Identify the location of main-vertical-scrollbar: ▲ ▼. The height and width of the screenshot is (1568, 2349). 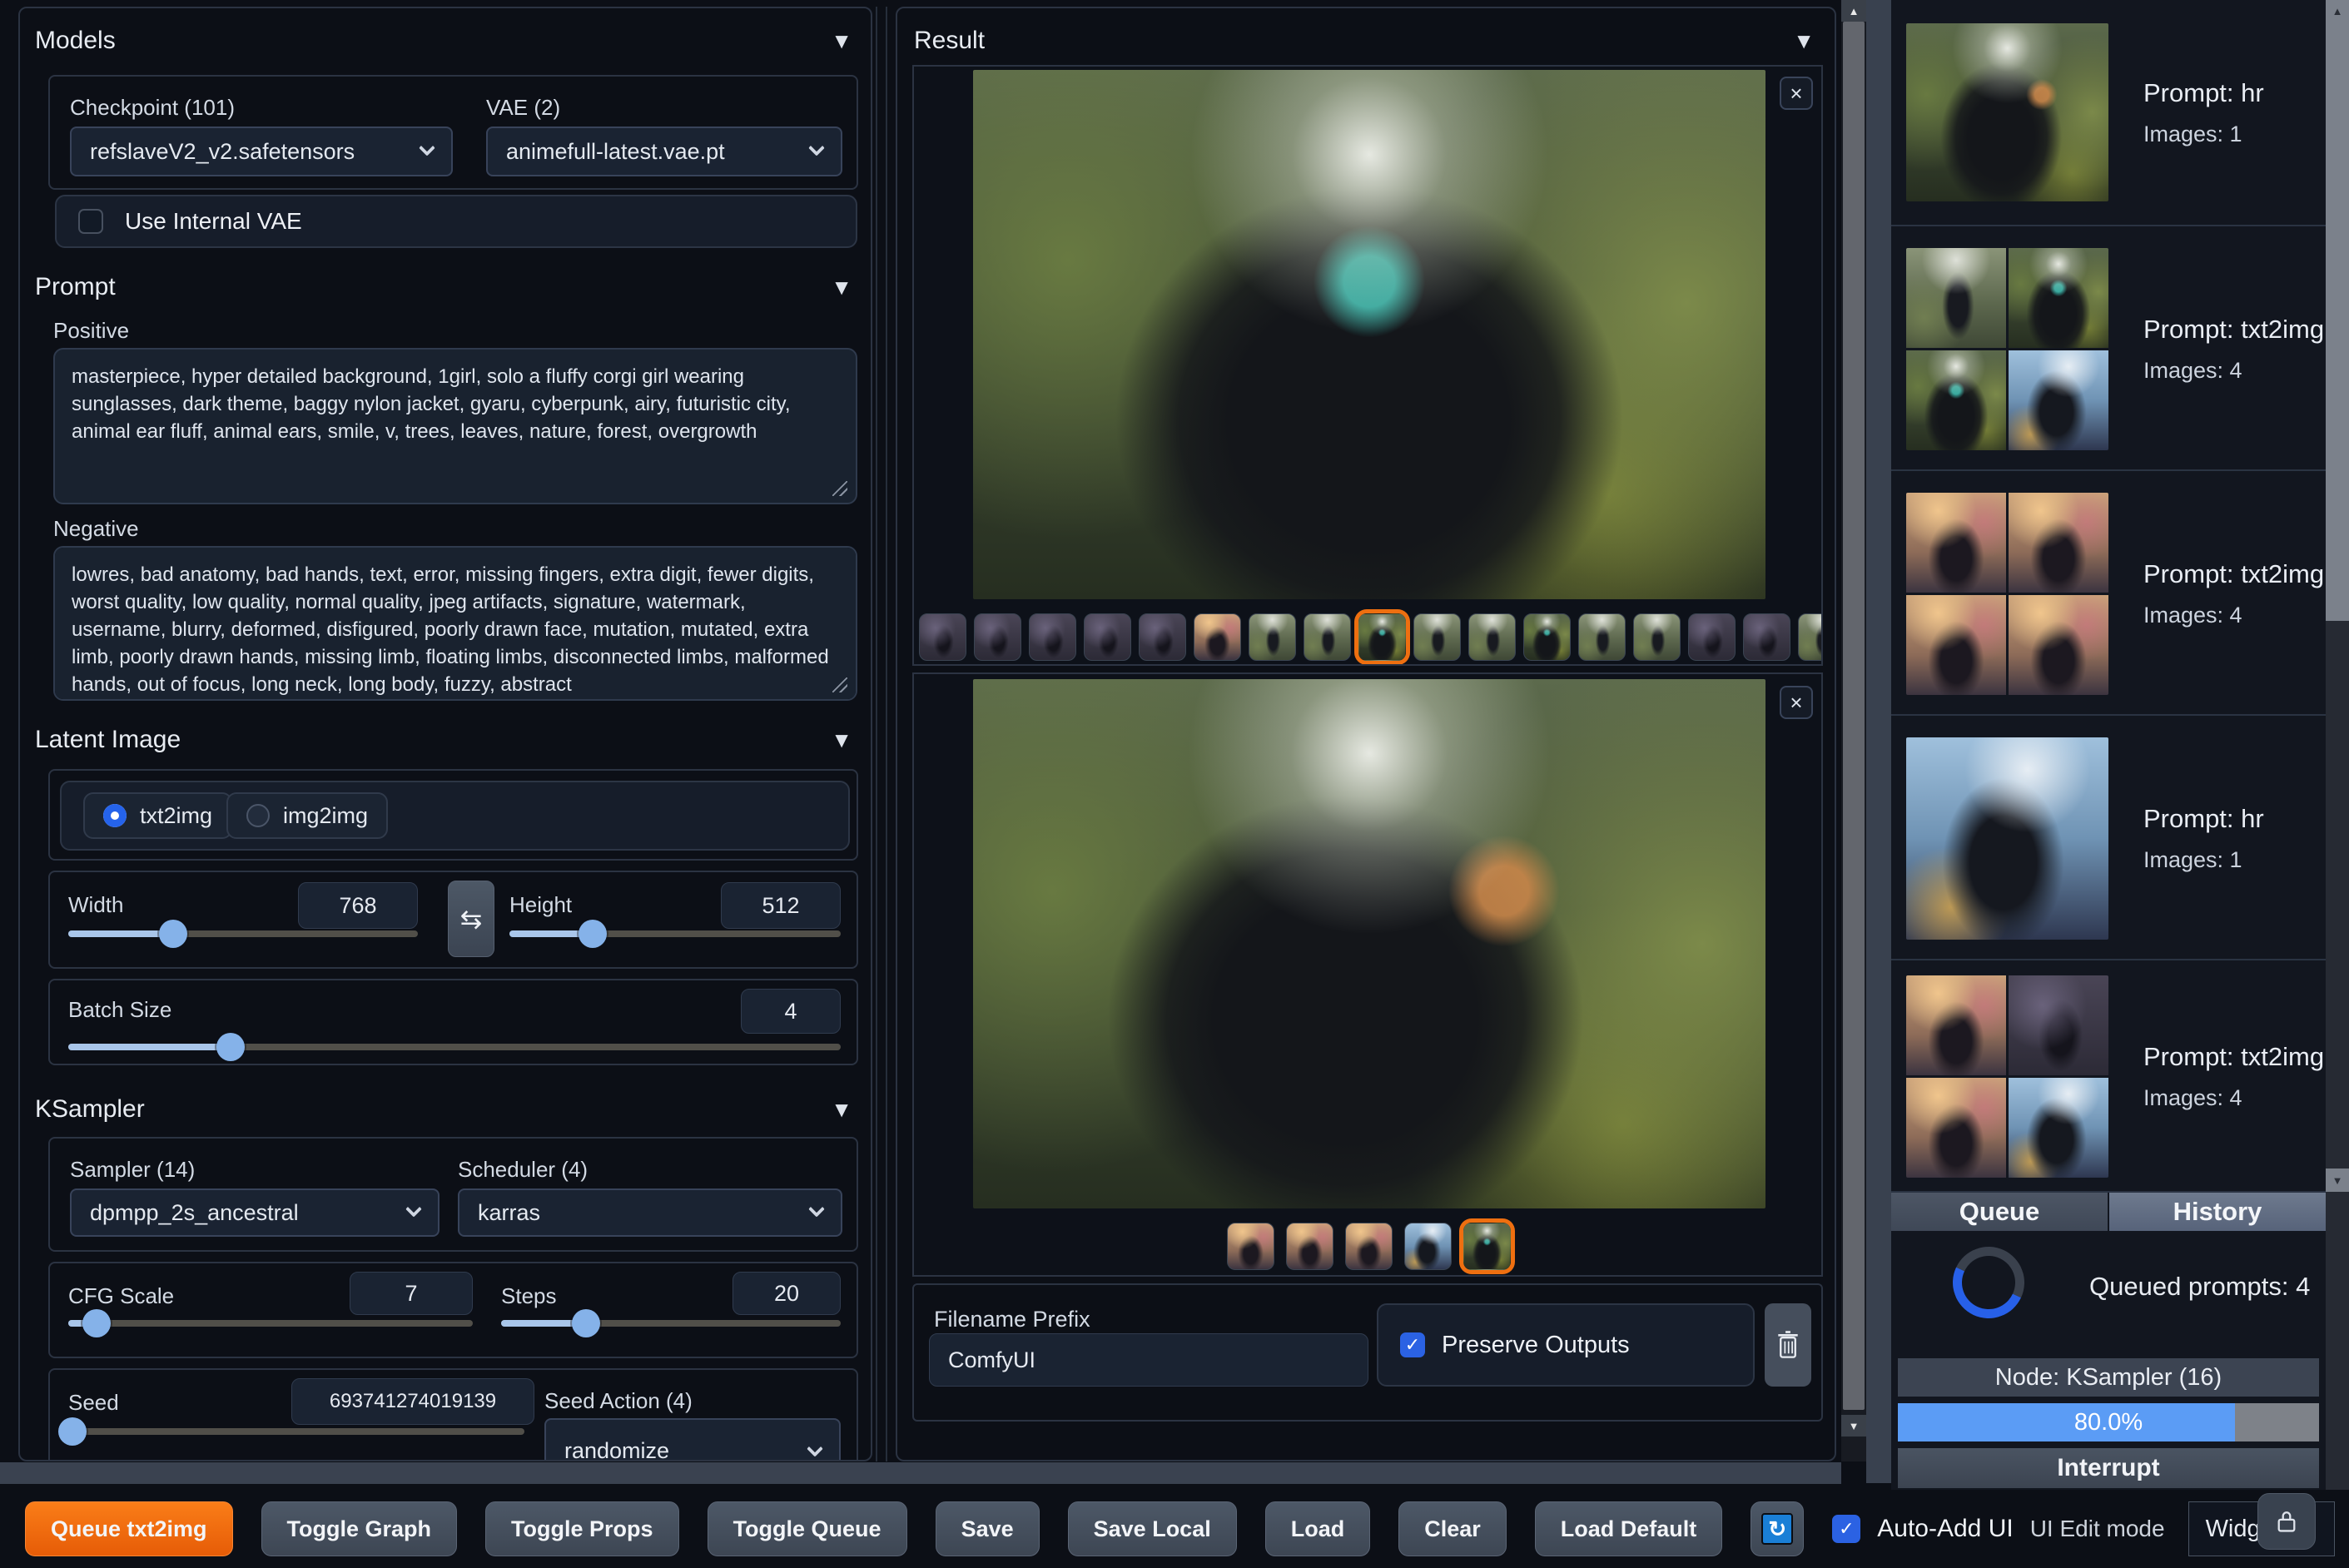
(1853, 730).